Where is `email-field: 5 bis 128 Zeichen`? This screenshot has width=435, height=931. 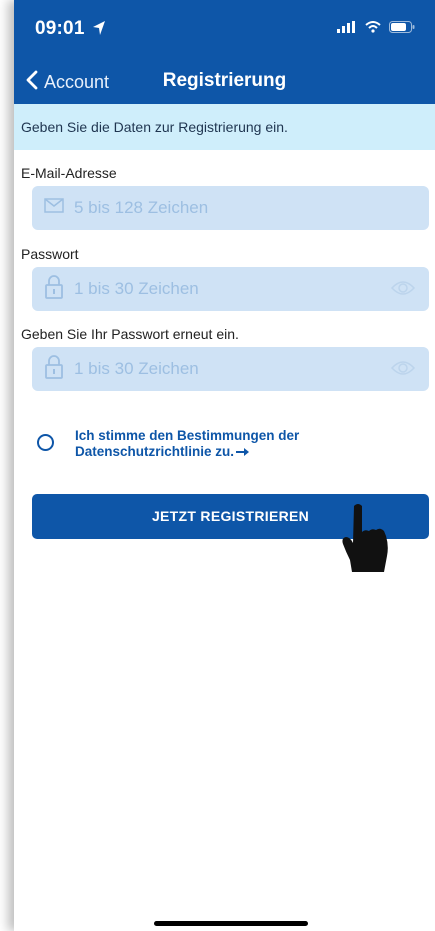 email-field: 5 bis 128 Zeichen is located at coordinates (230, 208).